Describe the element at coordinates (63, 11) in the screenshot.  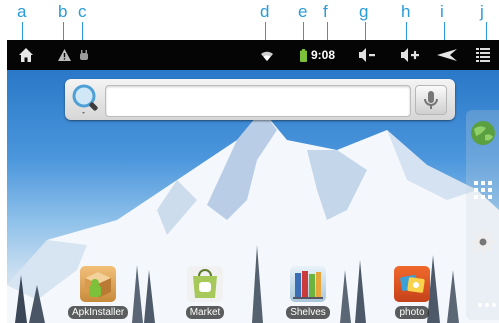
I see `callout-b: b` at that location.